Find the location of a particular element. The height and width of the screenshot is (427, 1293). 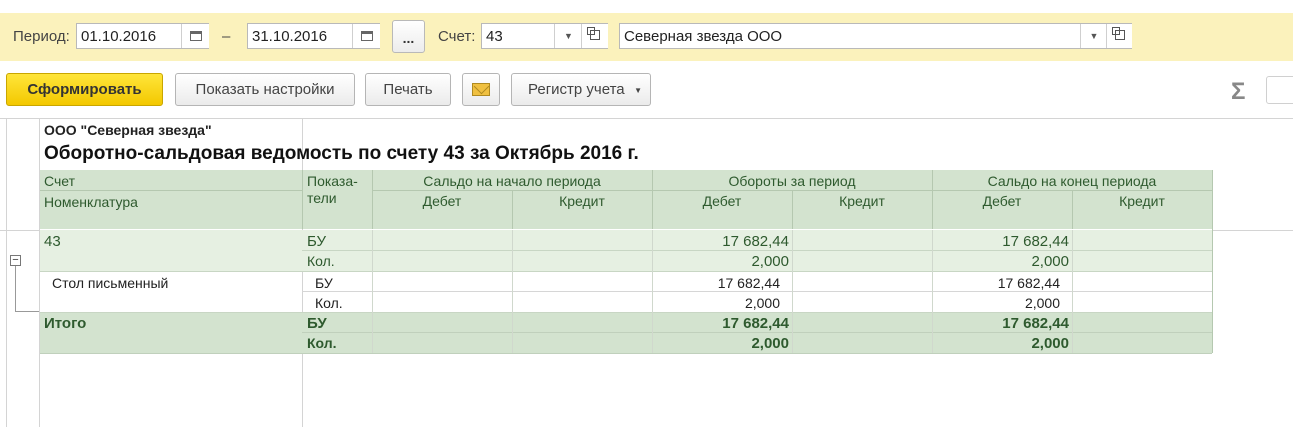

account-cell: 43 is located at coordinates (52, 241).